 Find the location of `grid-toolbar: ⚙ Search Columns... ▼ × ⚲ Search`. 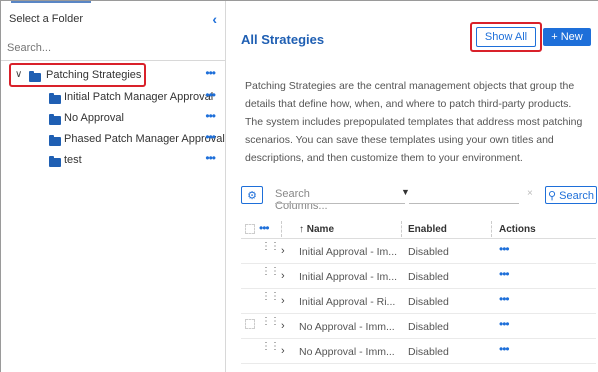

grid-toolbar: ⚙ Search Columns... ▼ × ⚲ Search is located at coordinates (419, 199).